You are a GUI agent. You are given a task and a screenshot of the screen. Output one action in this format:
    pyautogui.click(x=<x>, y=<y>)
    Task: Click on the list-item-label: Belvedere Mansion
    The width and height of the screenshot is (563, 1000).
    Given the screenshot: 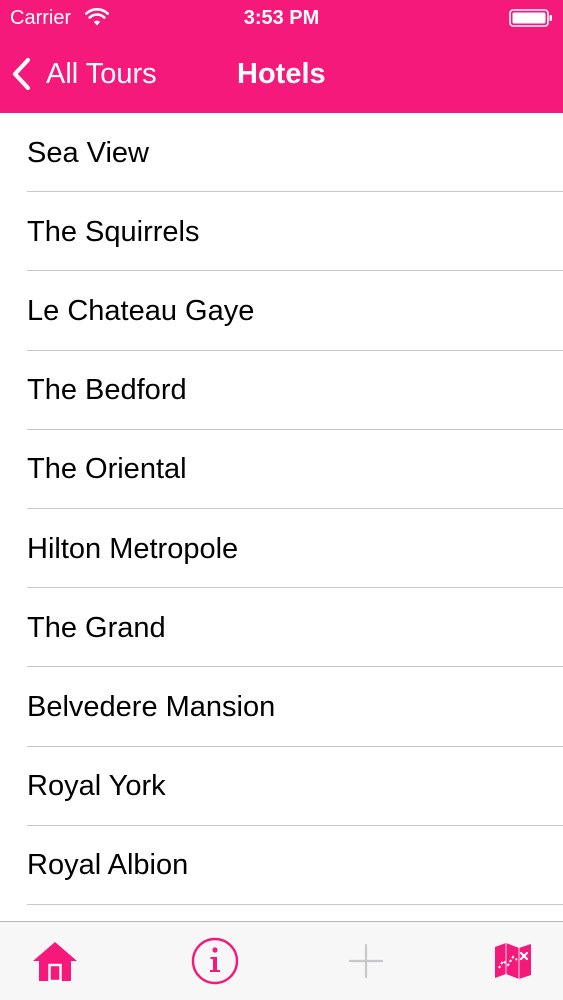 What is the action you would take?
    pyautogui.click(x=151, y=706)
    